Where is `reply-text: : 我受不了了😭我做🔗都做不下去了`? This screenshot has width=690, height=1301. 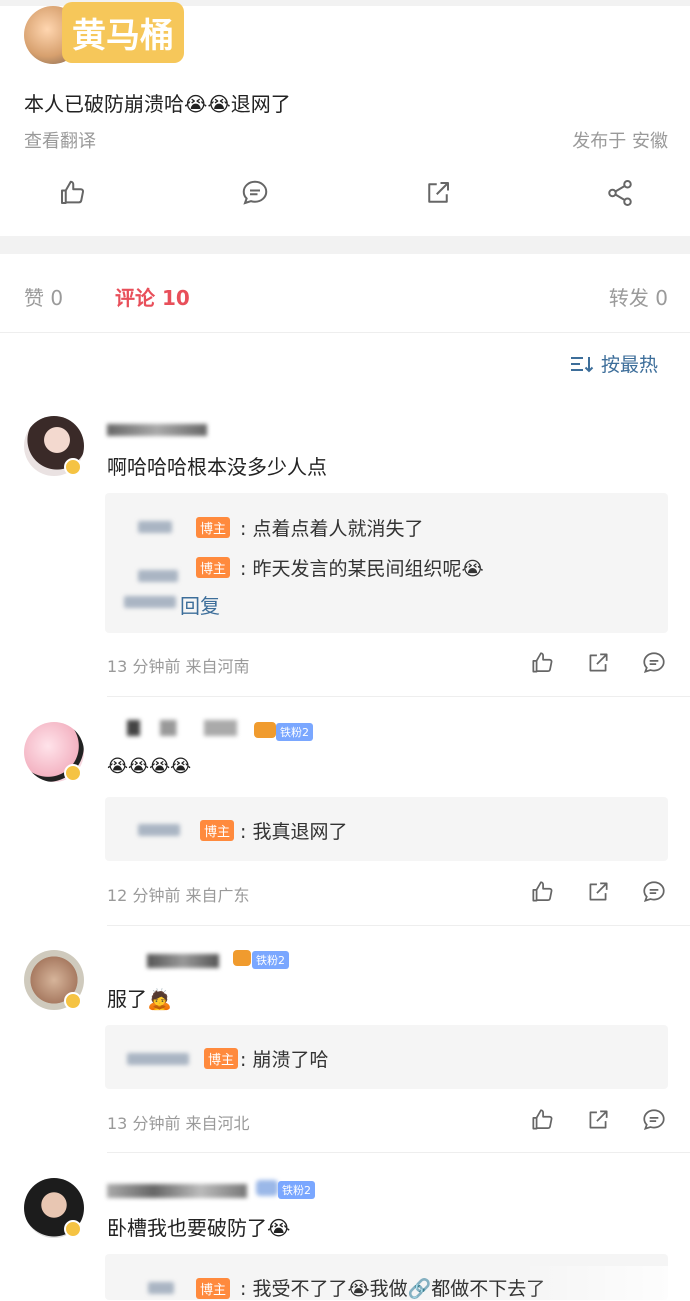
reply-text: : 我受不了了😭我做🔗都做不下去了 is located at coordinates (393, 1289).